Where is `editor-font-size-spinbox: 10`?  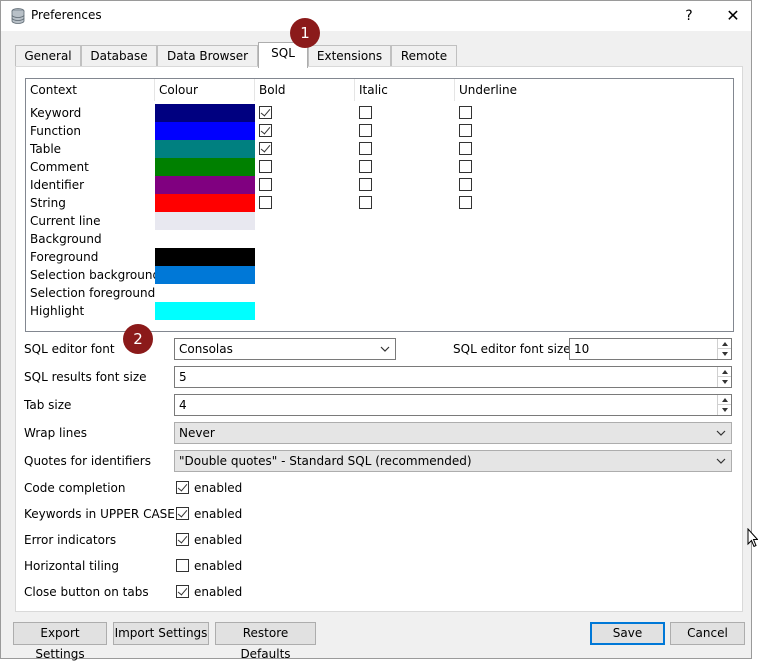 editor-font-size-spinbox: 10 is located at coordinates (650, 349).